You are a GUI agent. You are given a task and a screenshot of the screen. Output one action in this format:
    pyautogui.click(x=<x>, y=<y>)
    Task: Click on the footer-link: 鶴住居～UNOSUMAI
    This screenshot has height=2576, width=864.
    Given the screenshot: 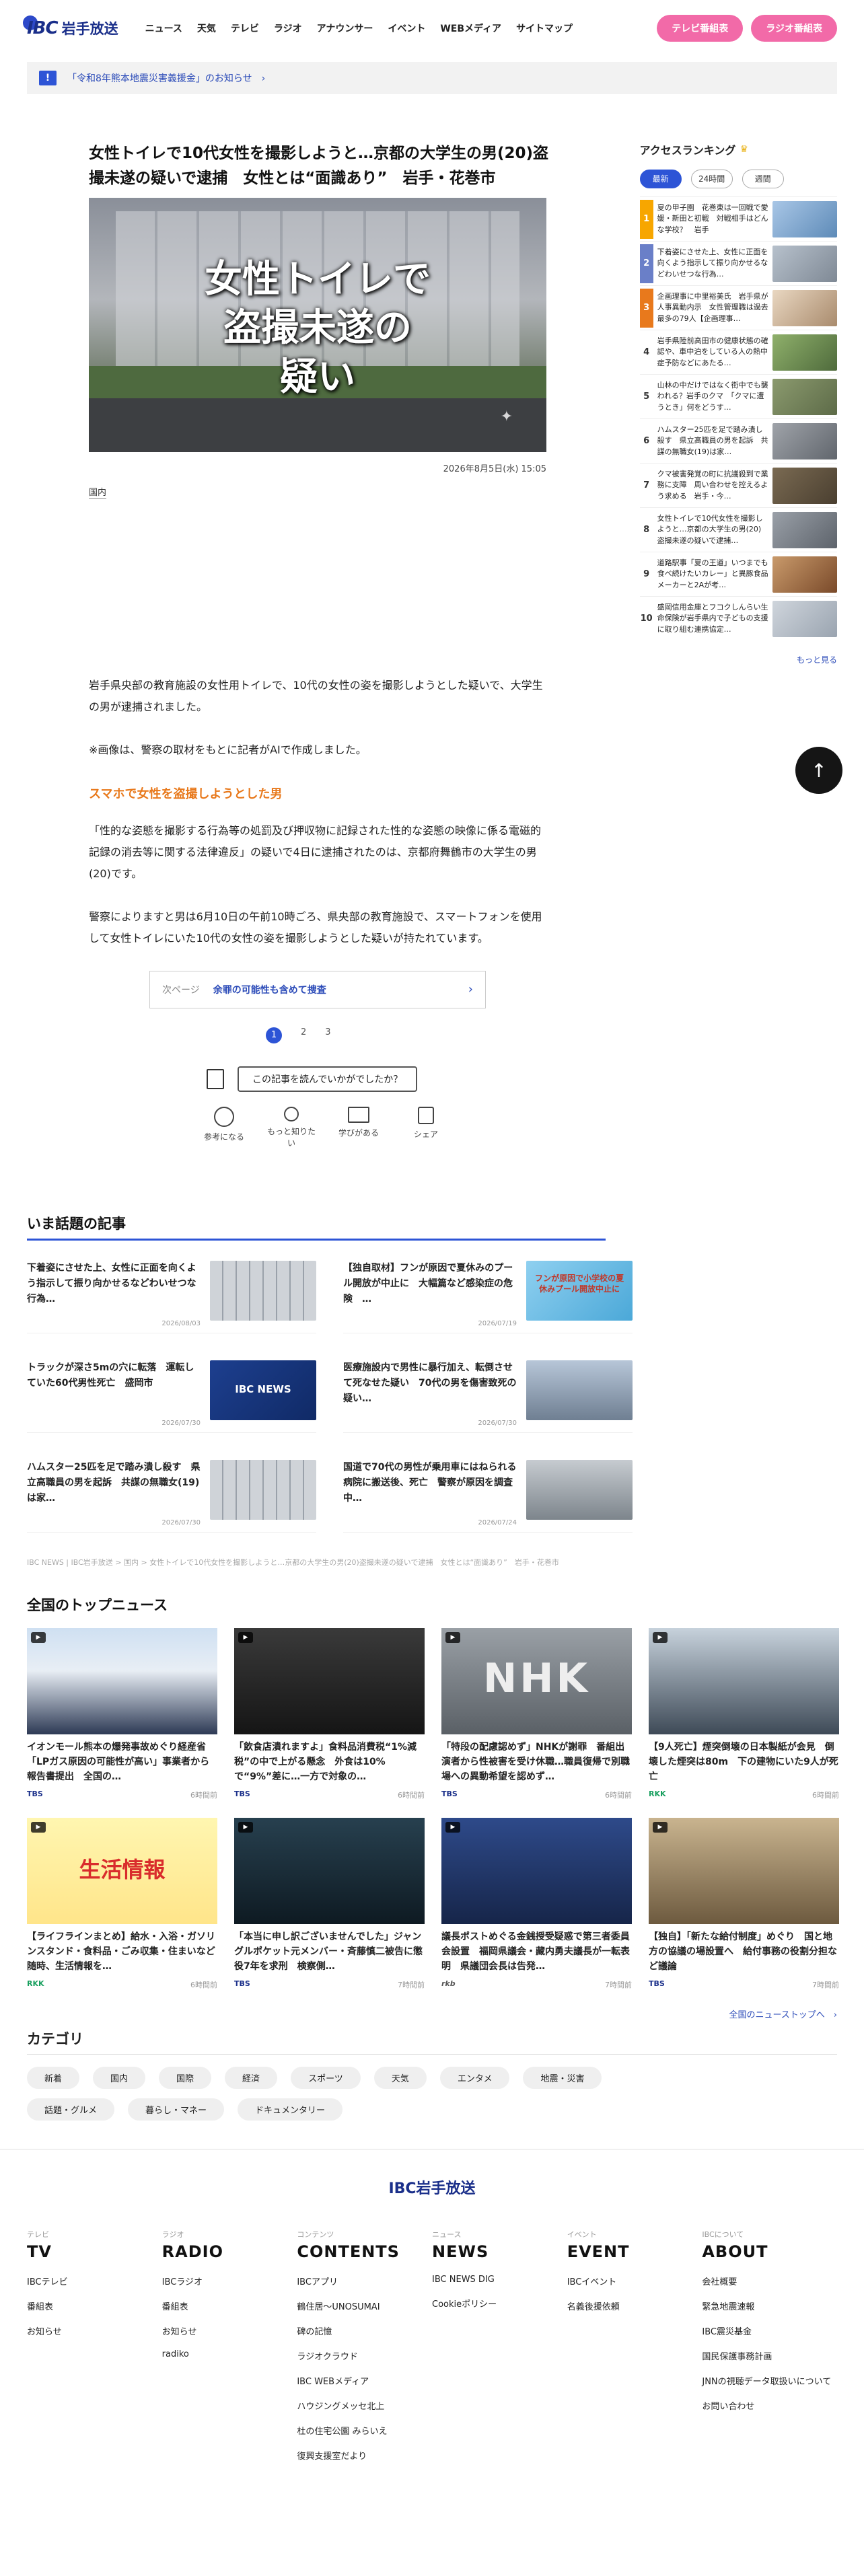 What is the action you would take?
    pyautogui.click(x=364, y=2305)
    